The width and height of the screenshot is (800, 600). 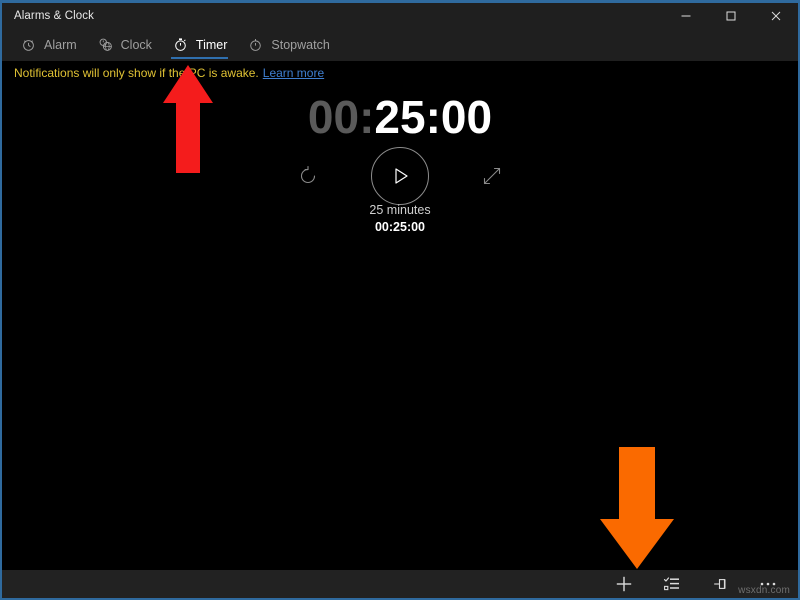 I want to click on timer-transport-controls, so click(x=400, y=176).